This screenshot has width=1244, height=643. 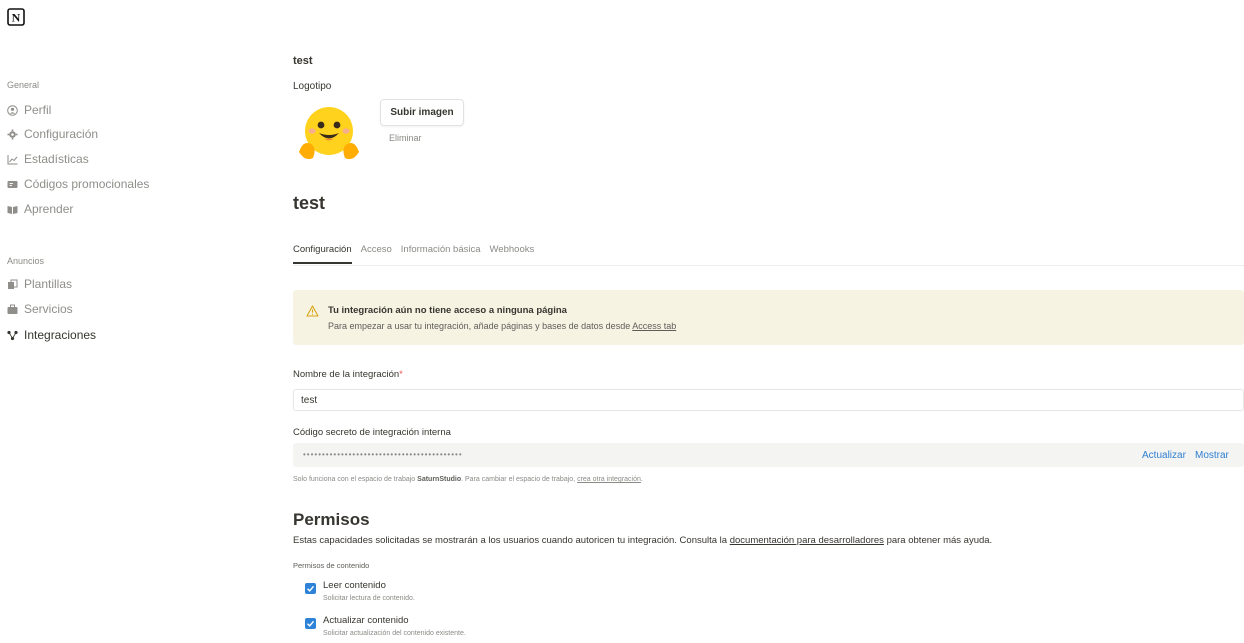 What do you see at coordinates (12, 335) in the screenshot?
I see `integrations-icon` at bounding box center [12, 335].